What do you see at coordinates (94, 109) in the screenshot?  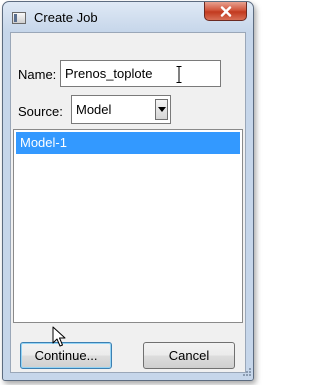 I see `source-select-value: Model` at bounding box center [94, 109].